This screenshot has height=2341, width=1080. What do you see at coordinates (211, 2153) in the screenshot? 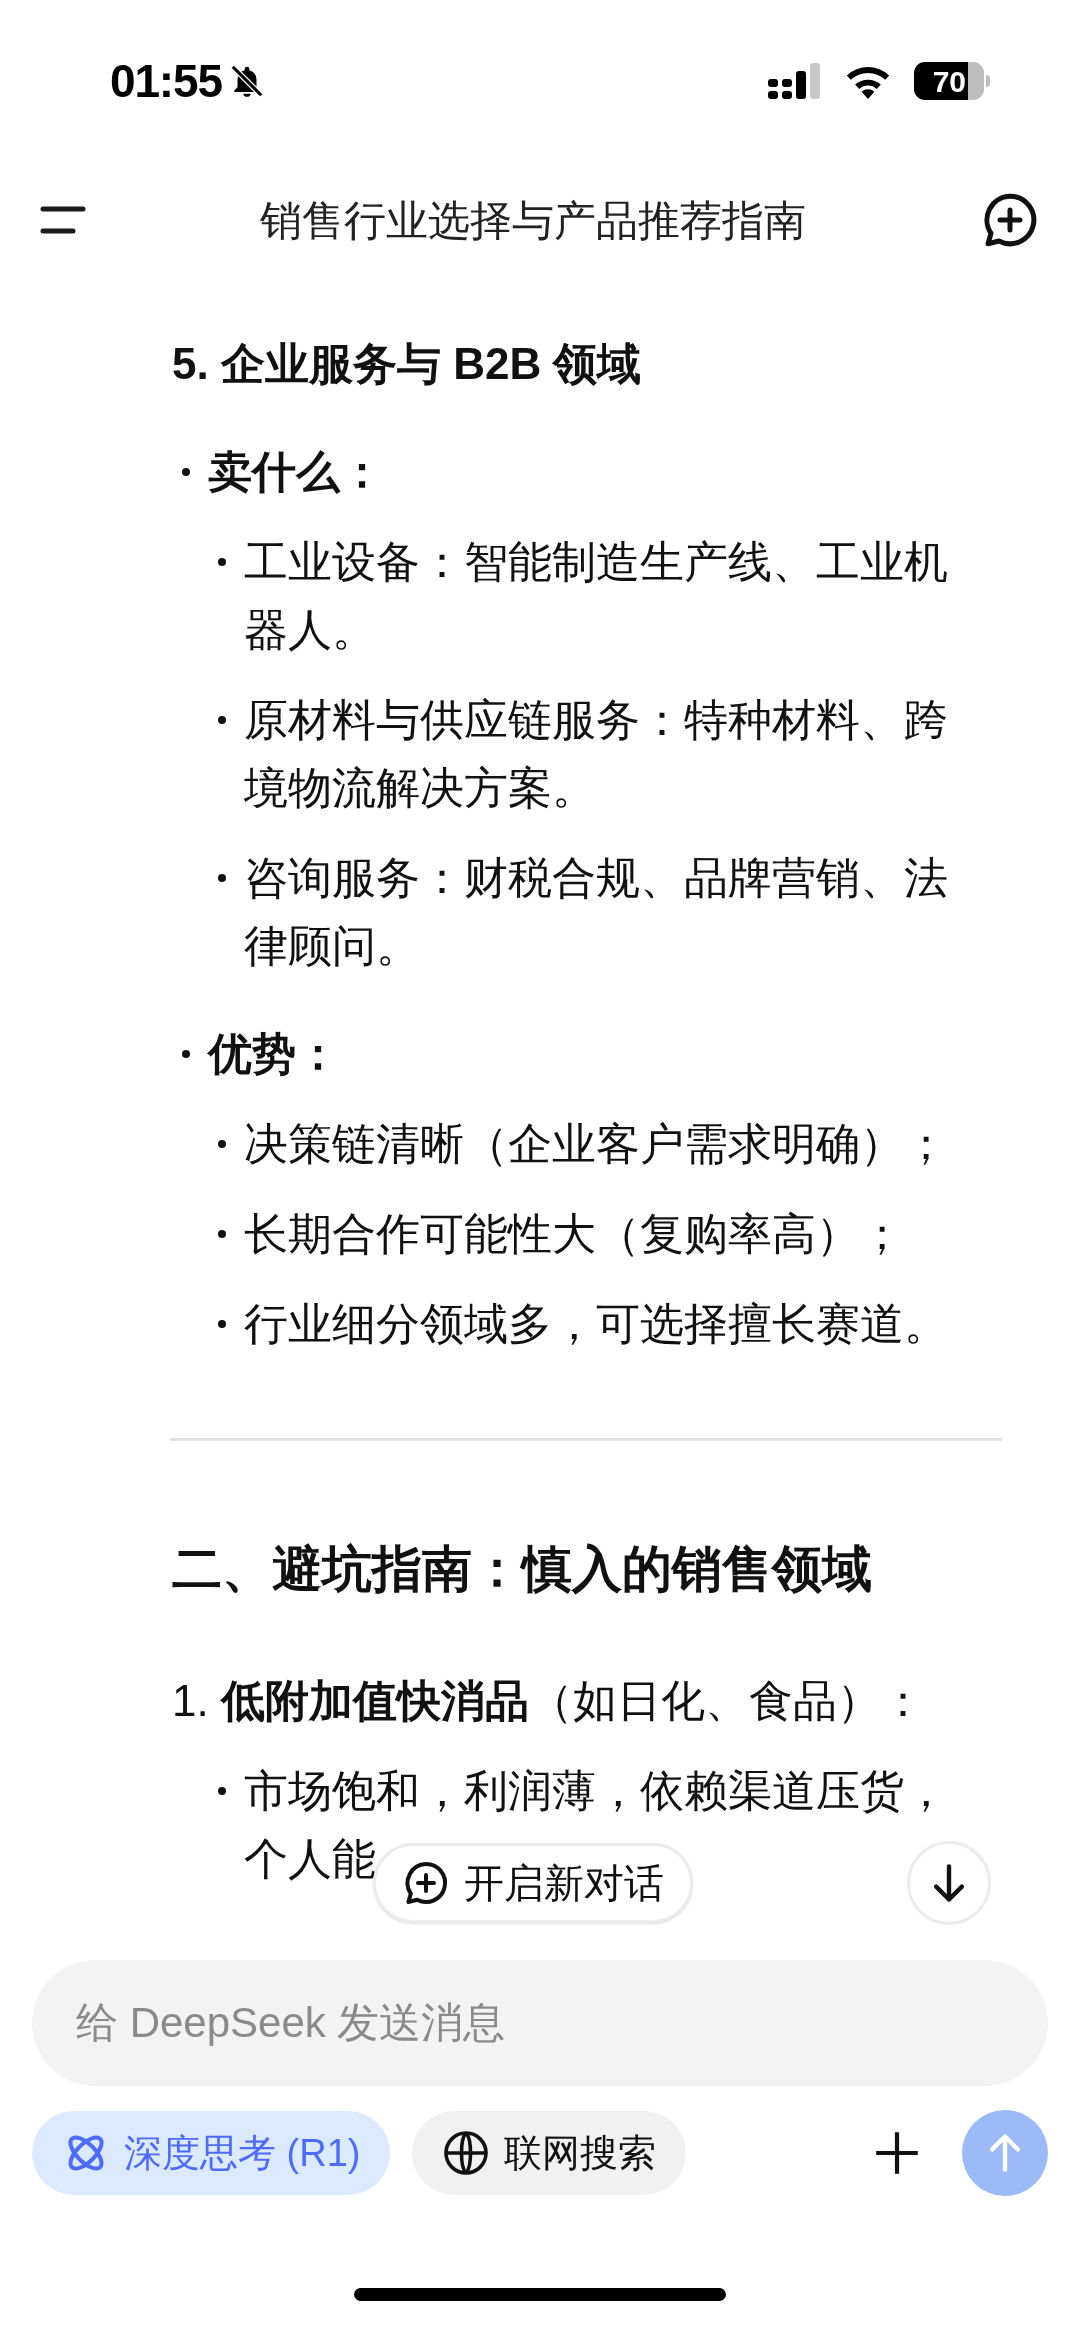
I see `deep-think-toggle: 深度思考 (R1)` at bounding box center [211, 2153].